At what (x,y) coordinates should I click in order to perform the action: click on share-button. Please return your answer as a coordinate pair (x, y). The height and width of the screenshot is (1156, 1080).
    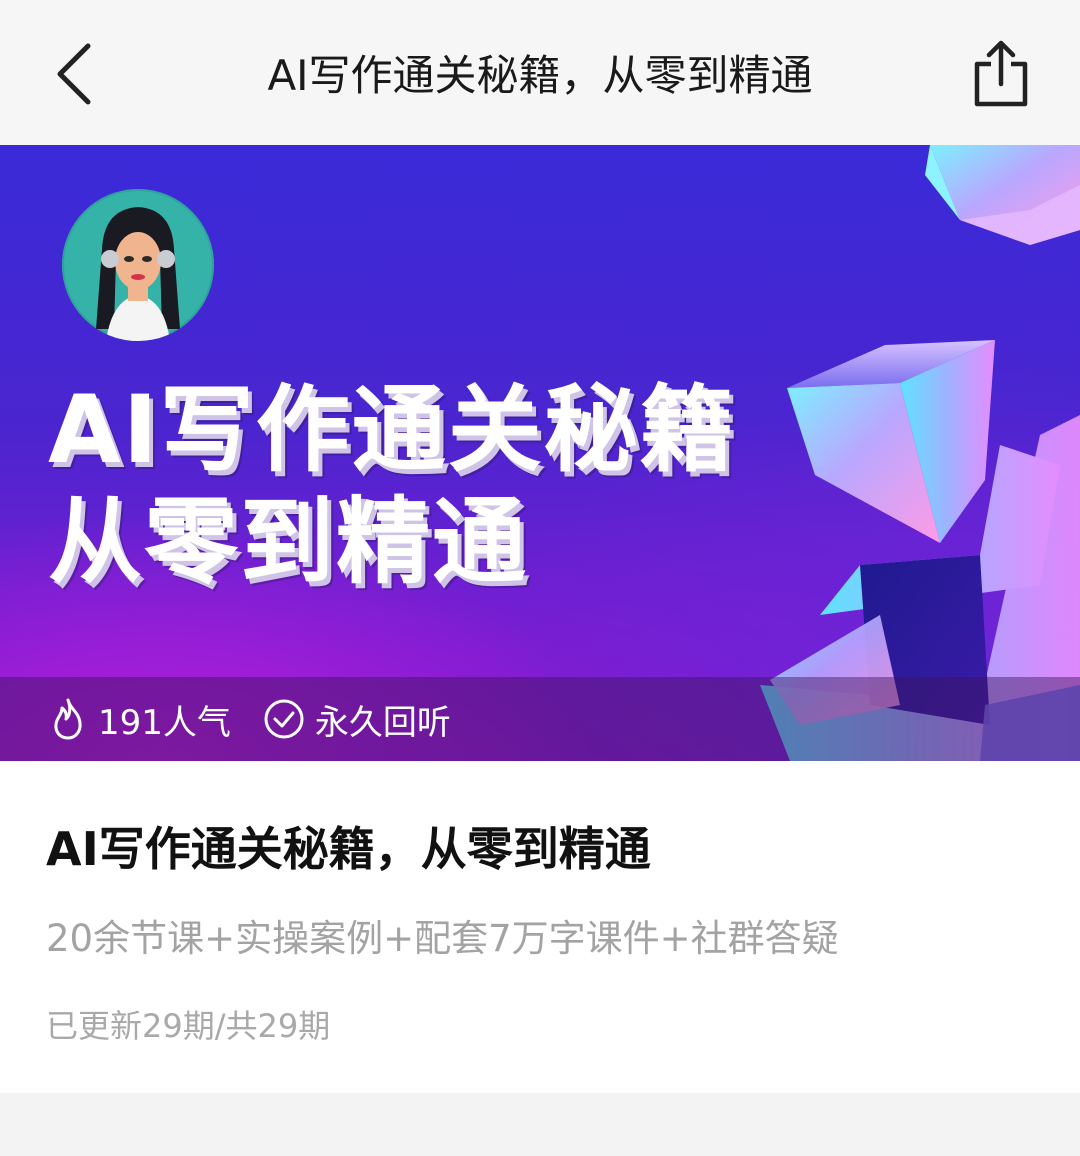
    Looking at the image, I should click on (1001, 73).